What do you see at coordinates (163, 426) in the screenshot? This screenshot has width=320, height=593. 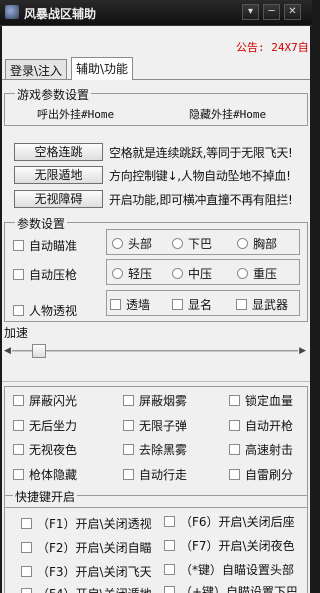 I see `feature-label: 无限子弹` at bounding box center [163, 426].